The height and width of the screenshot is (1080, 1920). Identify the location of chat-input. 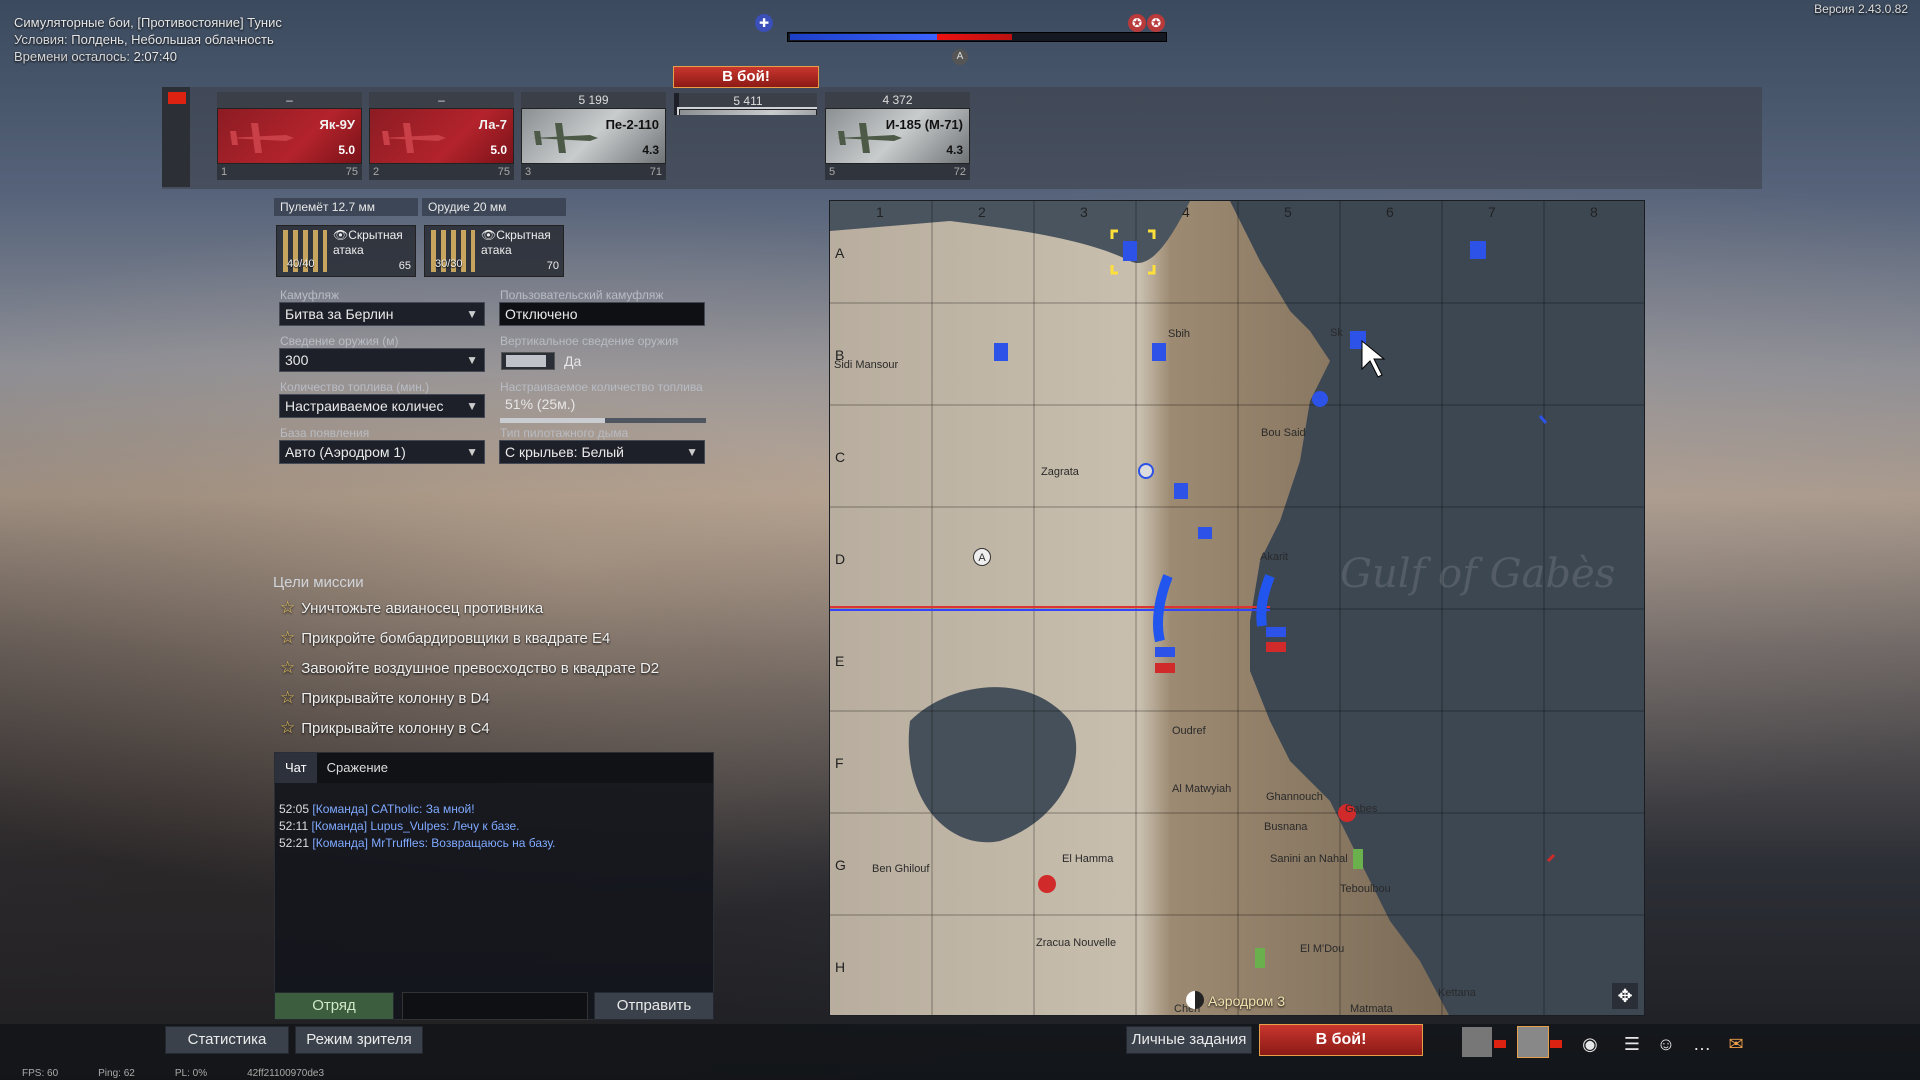
(495, 1006).